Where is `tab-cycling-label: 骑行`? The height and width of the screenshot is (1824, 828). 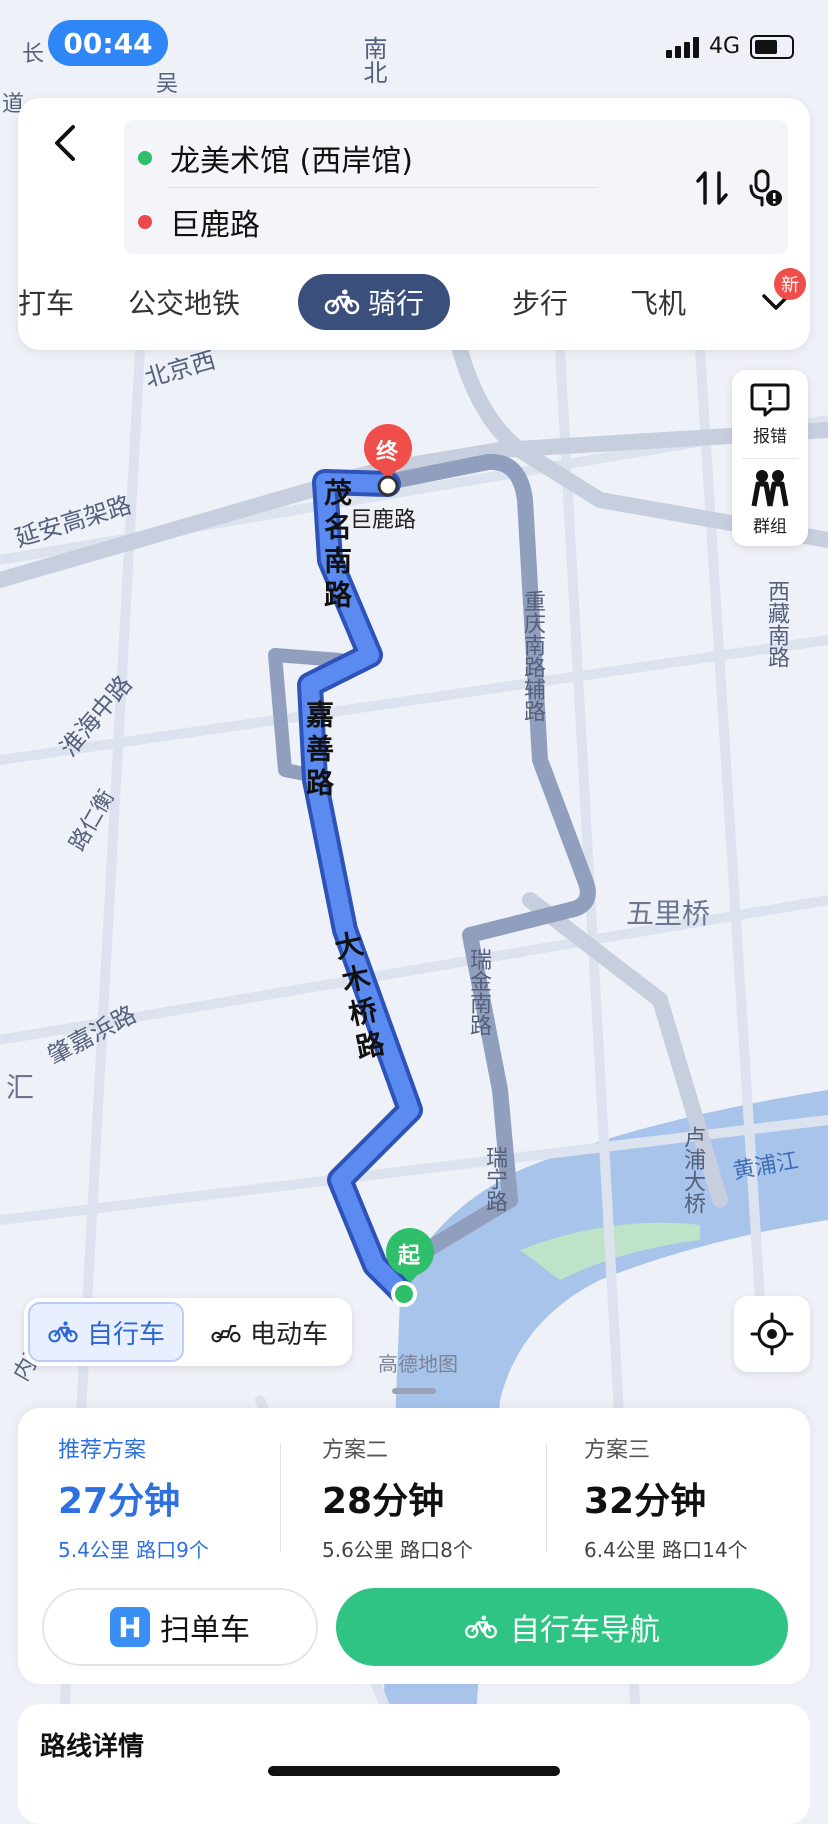 tab-cycling-label: 骑行 is located at coordinates (396, 303).